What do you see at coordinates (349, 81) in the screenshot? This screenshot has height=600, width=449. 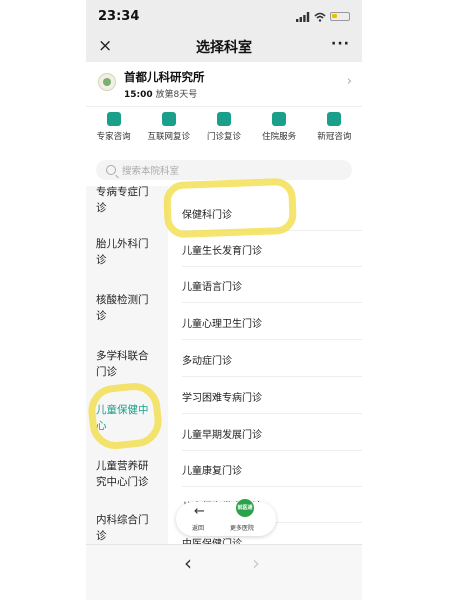 I see `chevron-right-icon: ›` at bounding box center [349, 81].